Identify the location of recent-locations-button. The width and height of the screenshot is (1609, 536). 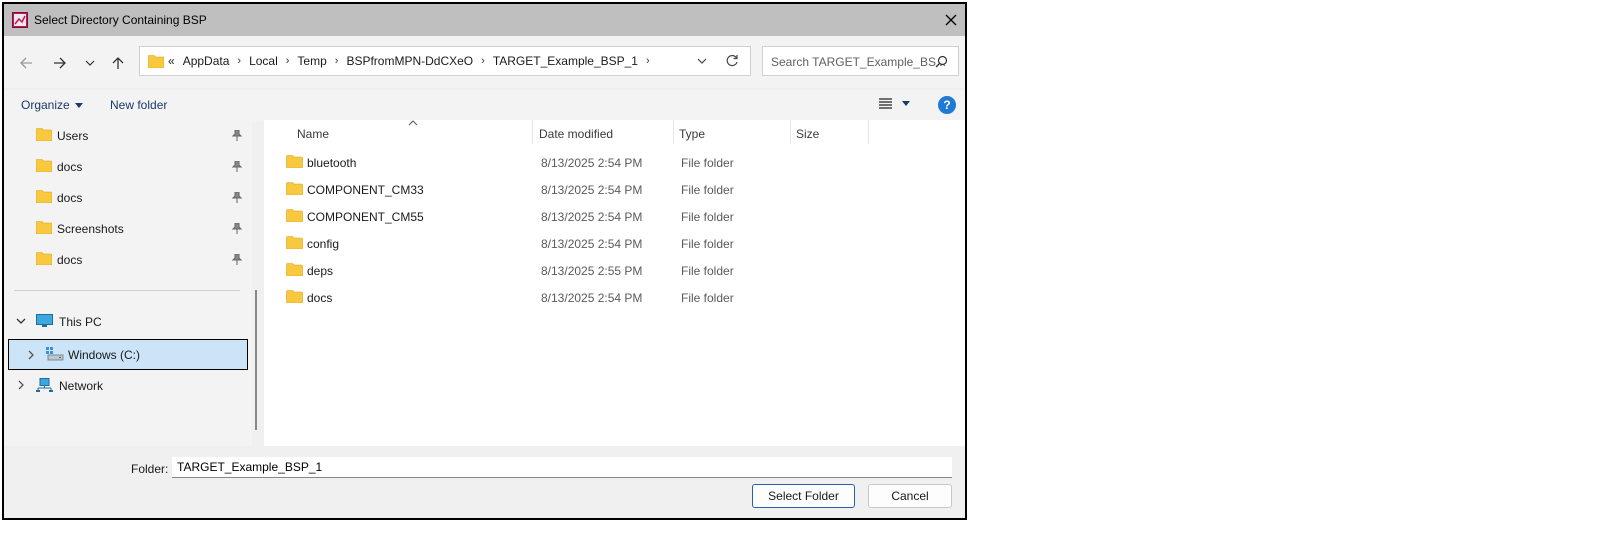
(90, 63).